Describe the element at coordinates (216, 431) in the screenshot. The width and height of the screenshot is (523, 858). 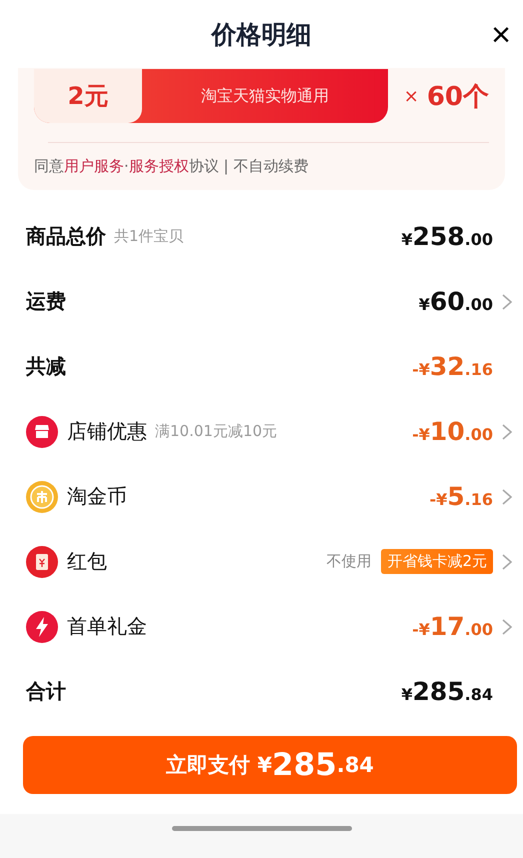
I see `row-note: 满10.01元减10元` at that location.